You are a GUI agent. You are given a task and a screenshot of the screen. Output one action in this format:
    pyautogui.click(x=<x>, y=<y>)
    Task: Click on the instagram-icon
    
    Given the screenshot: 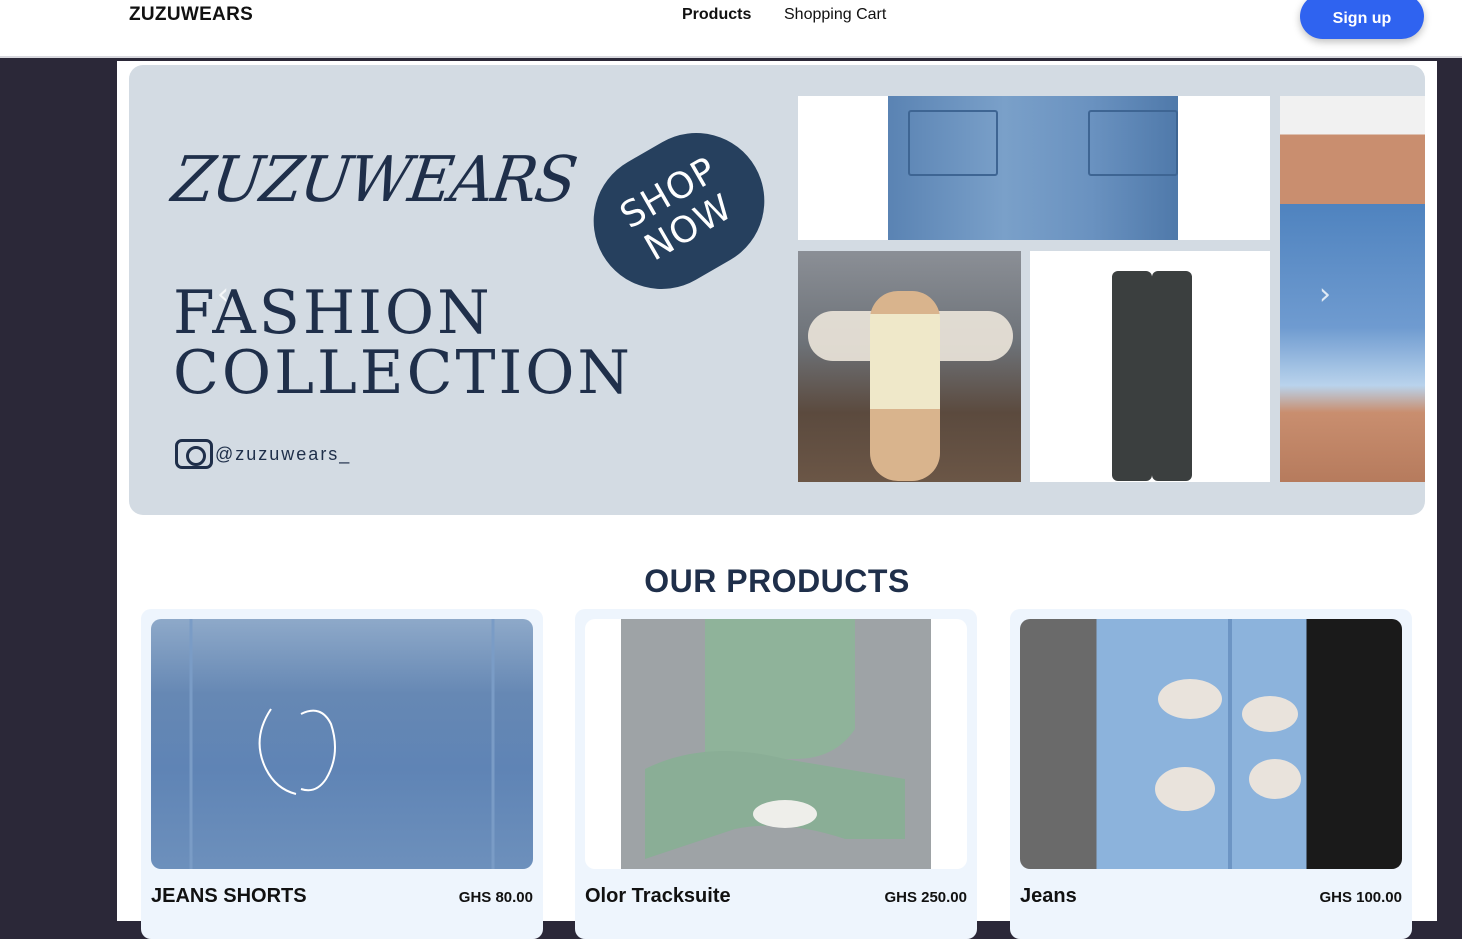 What is the action you would take?
    pyautogui.click(x=194, y=454)
    